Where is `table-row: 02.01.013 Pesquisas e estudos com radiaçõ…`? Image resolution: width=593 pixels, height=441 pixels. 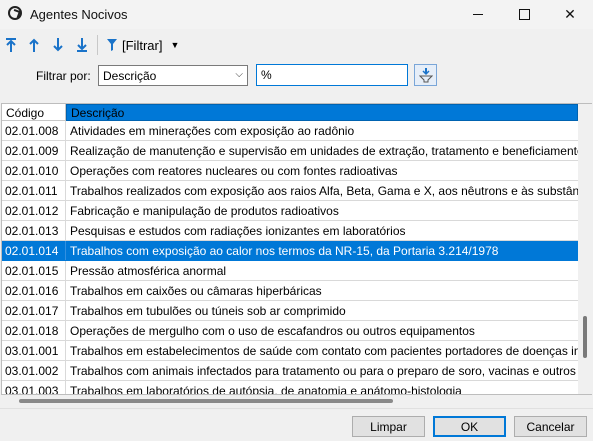
table-row: 02.01.013 Pesquisas e estudos com radiaçõ… is located at coordinates (290, 231).